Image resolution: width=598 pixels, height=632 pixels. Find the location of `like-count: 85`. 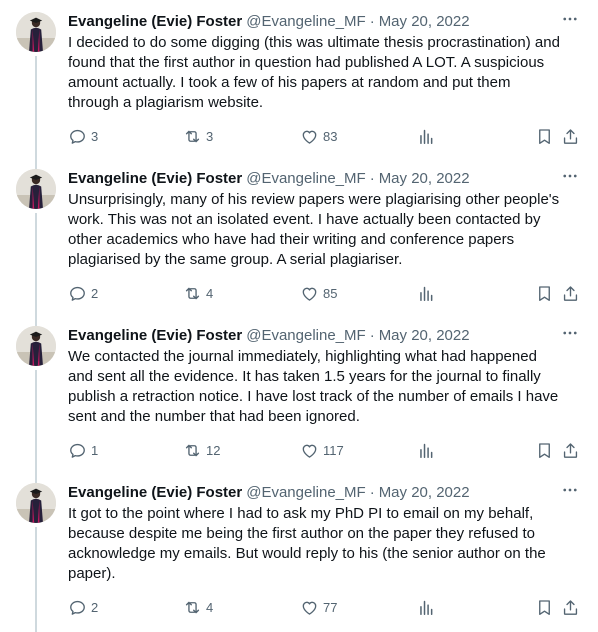

like-count: 85 is located at coordinates (330, 293).